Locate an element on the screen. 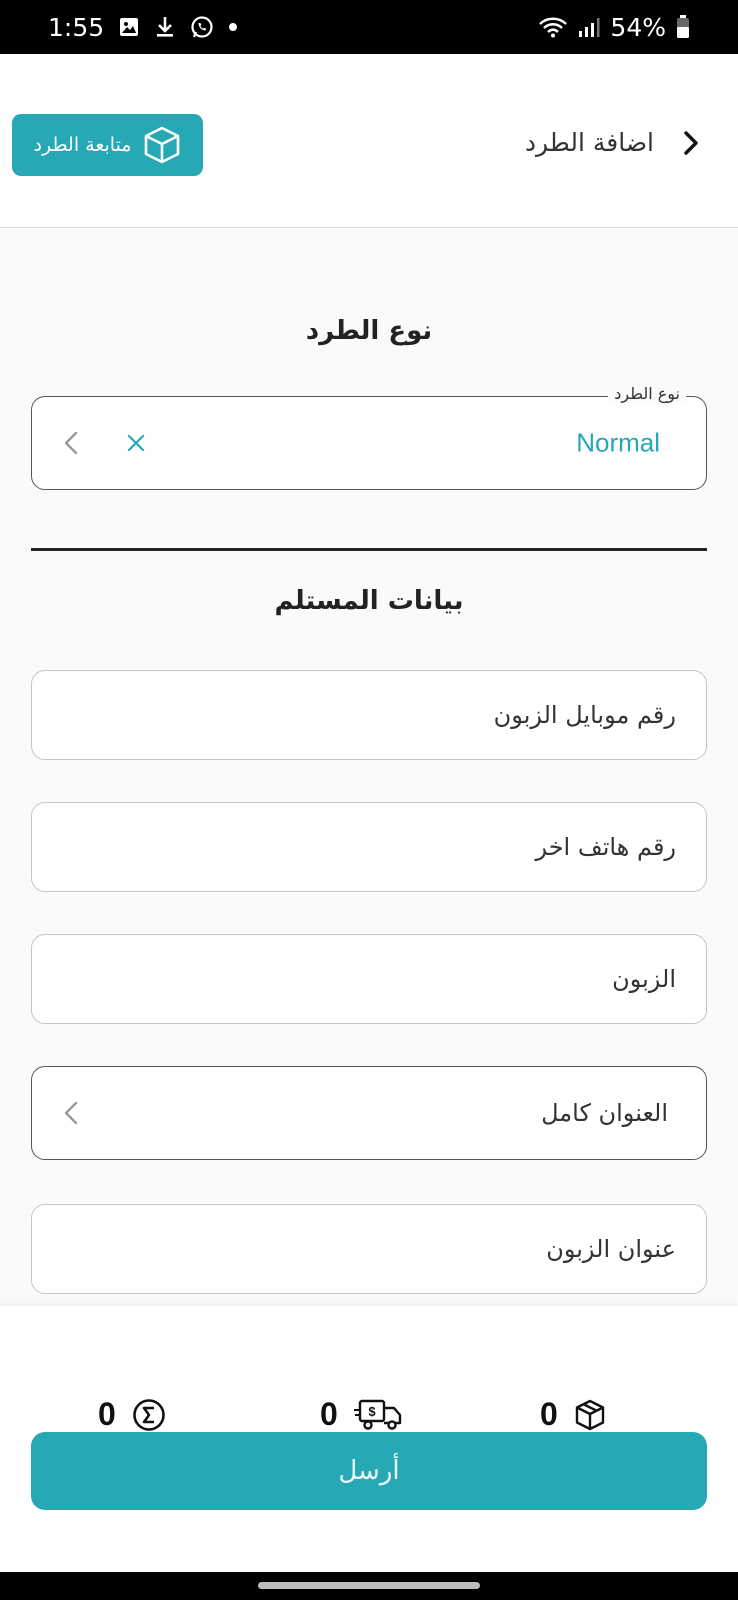 The height and width of the screenshot is (1600, 738). navigation-bar is located at coordinates (369, 1586).